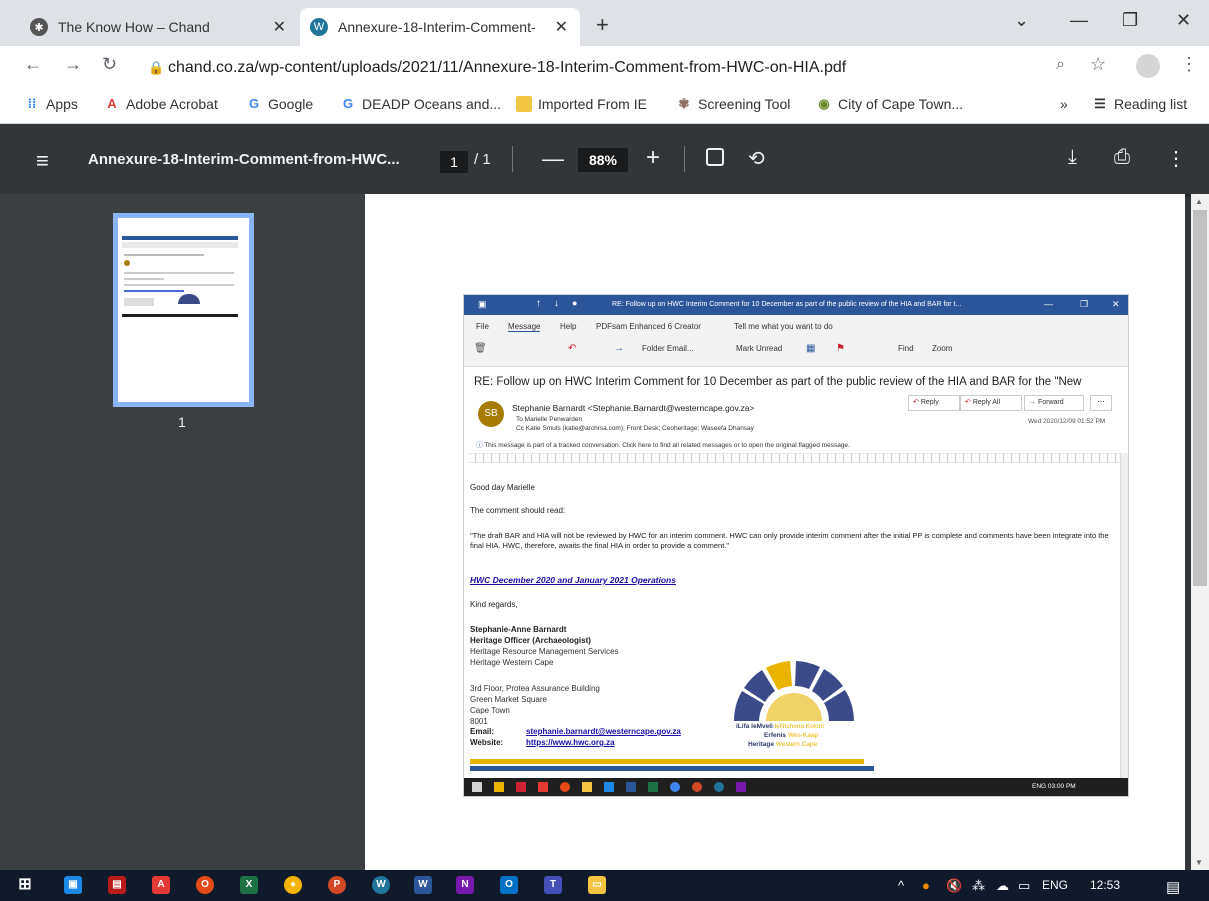 This screenshot has width=1209, height=901. I want to click on signature-stripe-yellow, so click(667, 761).